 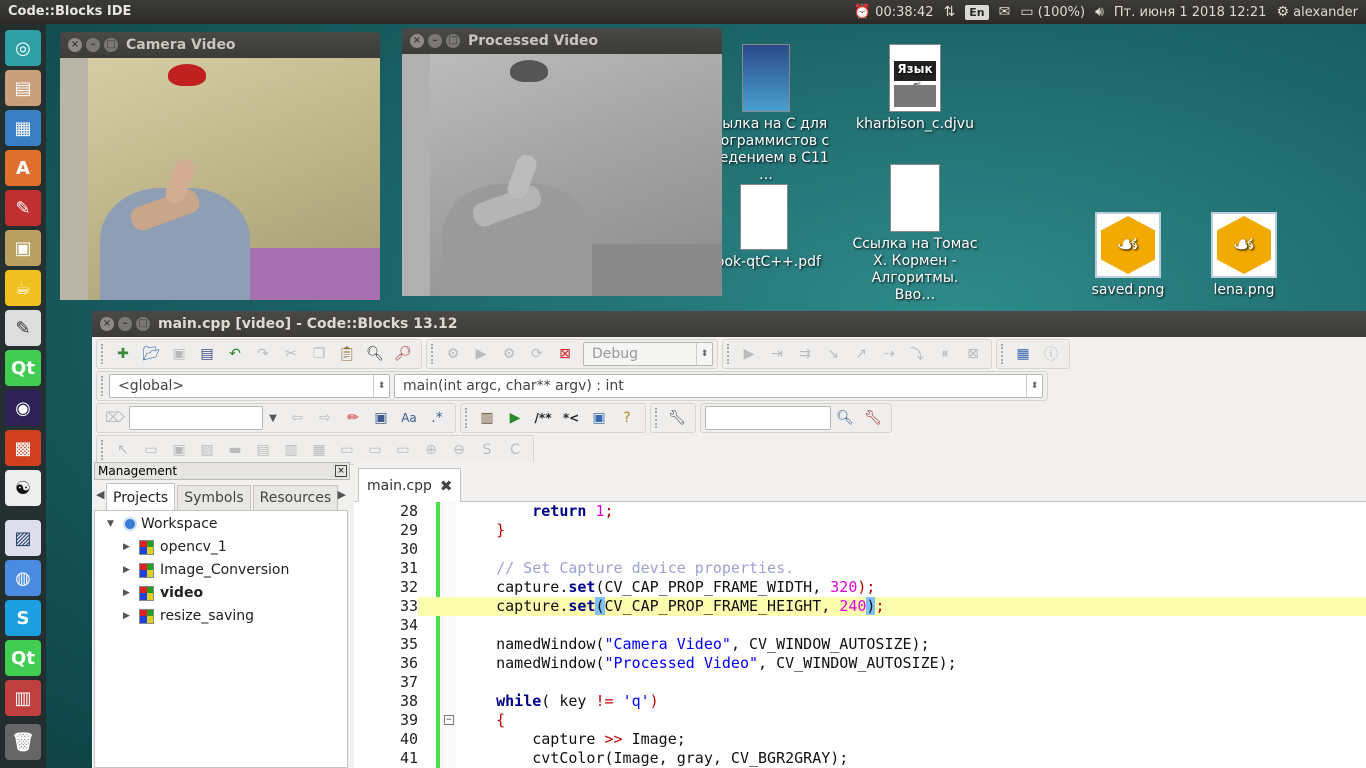 What do you see at coordinates (768, 418) in the screenshot?
I see `search2-input` at bounding box center [768, 418].